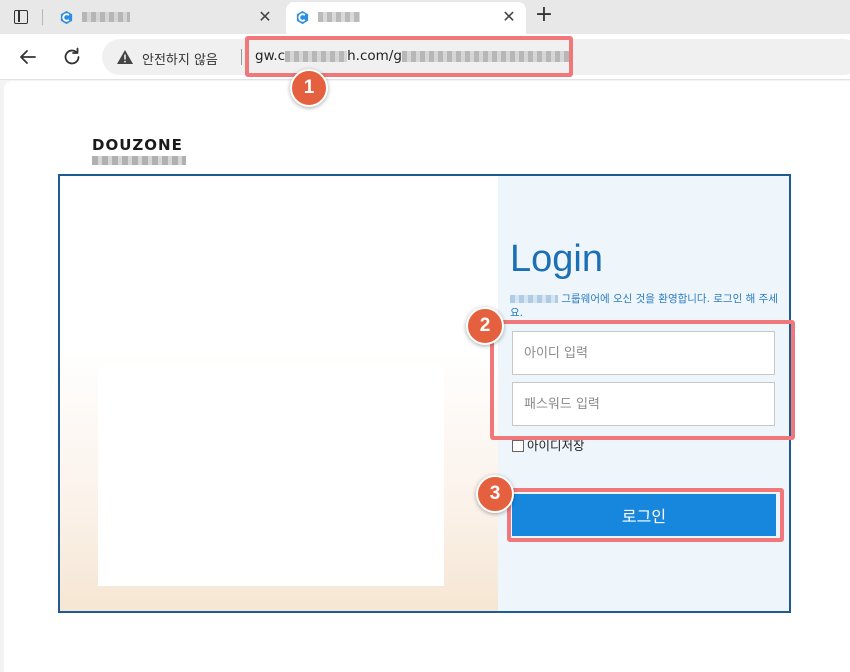 This screenshot has width=850, height=672. I want to click on douzone-logo: DOUZONE, so click(139, 150).